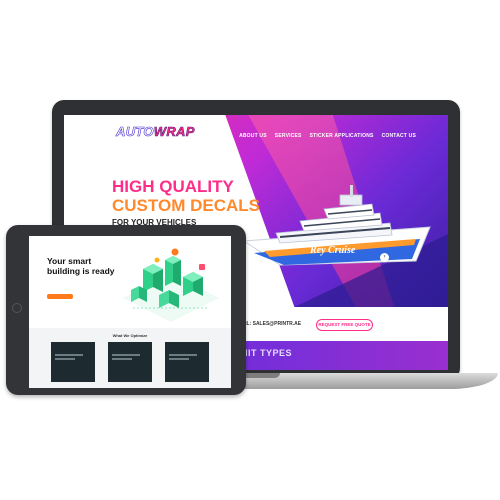  What do you see at coordinates (384, 257) in the screenshot?
I see `slider-next-arrow: ›` at bounding box center [384, 257].